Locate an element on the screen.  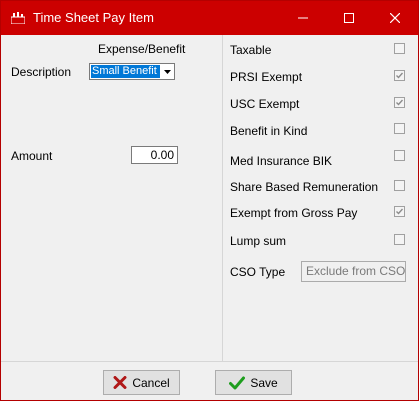
type-header: Expense/Benefit is located at coordinates (142, 49).